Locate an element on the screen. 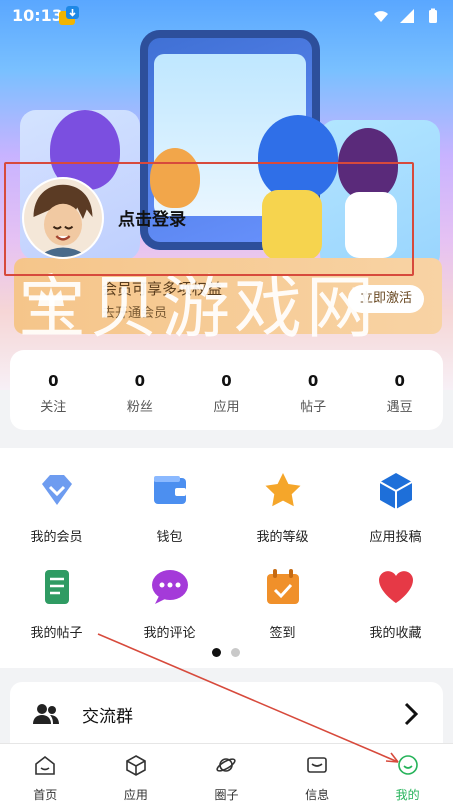 This screenshot has height=806, width=453. stat-beans: 0 遇豆 is located at coordinates (399, 390).